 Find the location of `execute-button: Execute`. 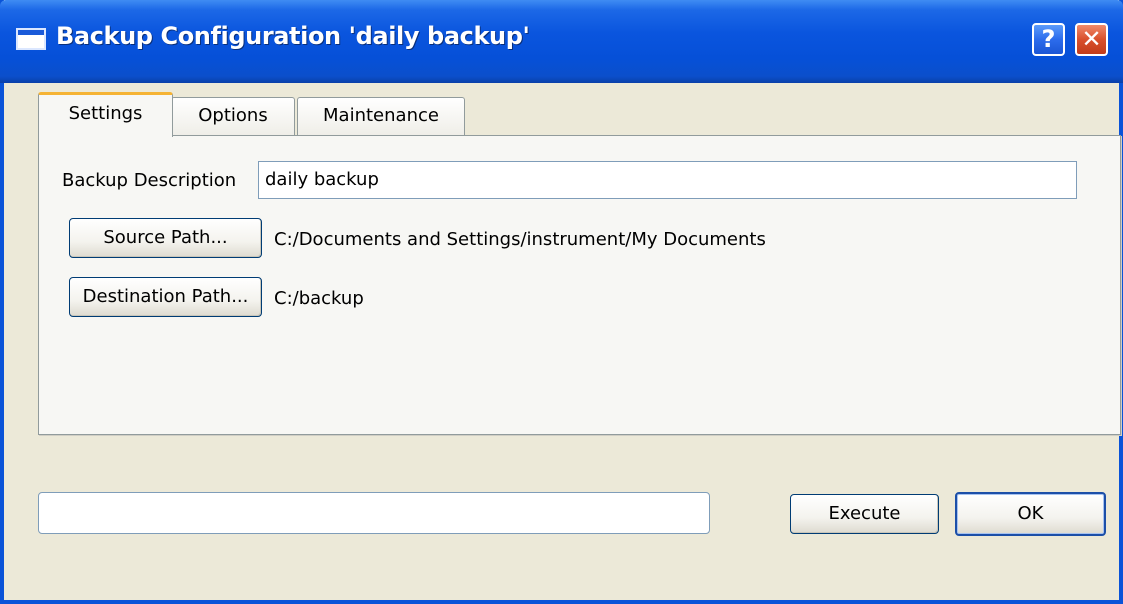

execute-button: Execute is located at coordinates (864, 514).